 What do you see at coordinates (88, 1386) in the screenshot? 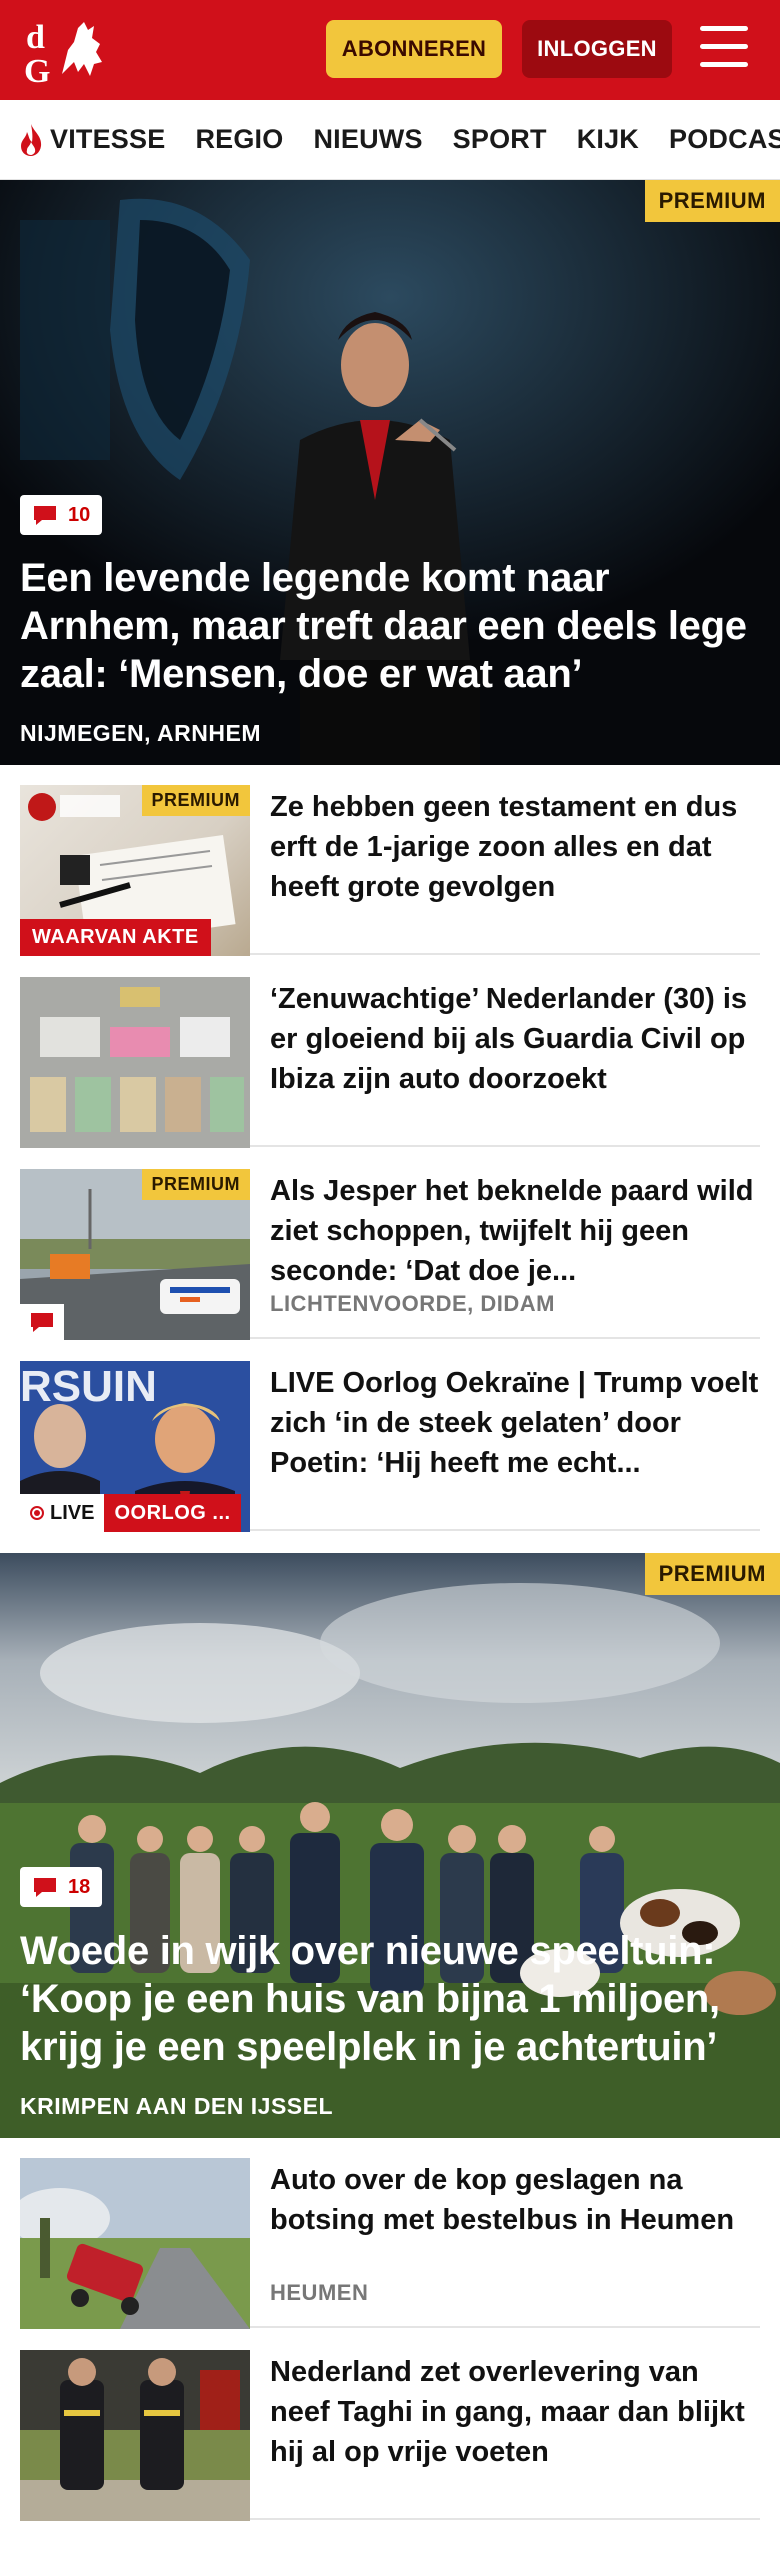
I see `svg-text: RSUIN` at bounding box center [88, 1386].